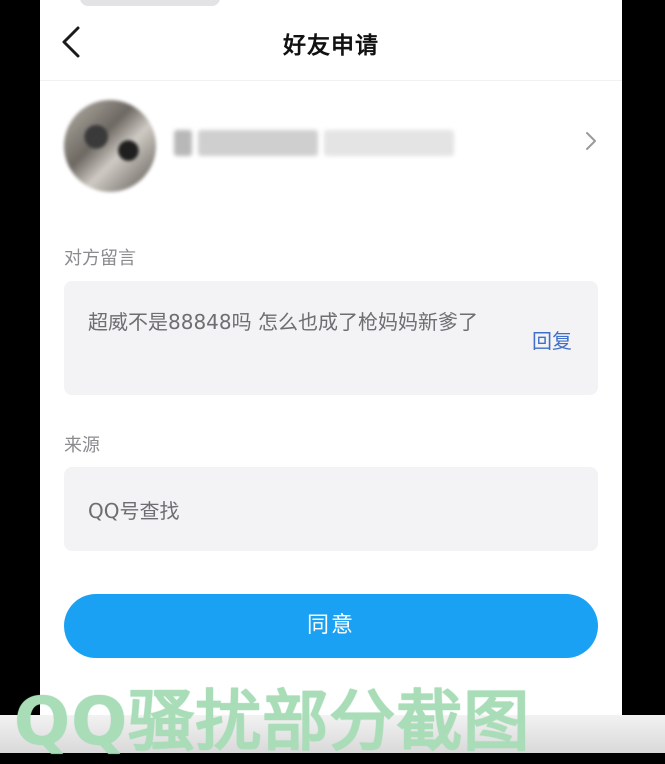 The height and width of the screenshot is (764, 665). What do you see at coordinates (552, 339) in the screenshot?
I see `reply-link: 回复` at bounding box center [552, 339].